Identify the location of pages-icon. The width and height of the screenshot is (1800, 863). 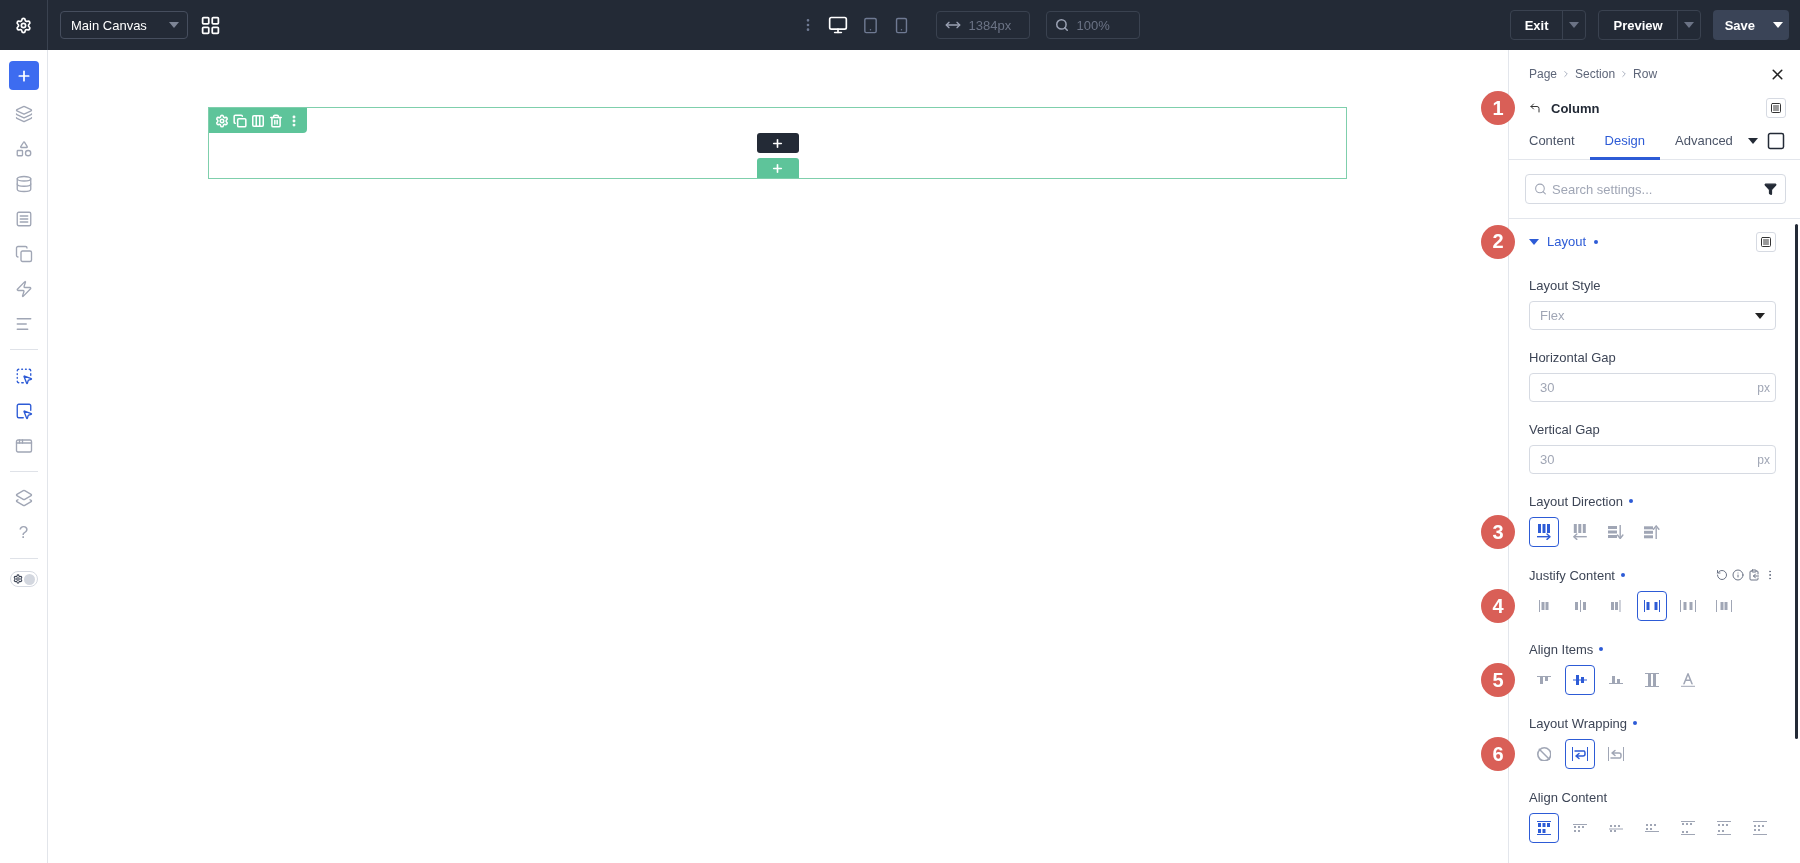
(23, 253).